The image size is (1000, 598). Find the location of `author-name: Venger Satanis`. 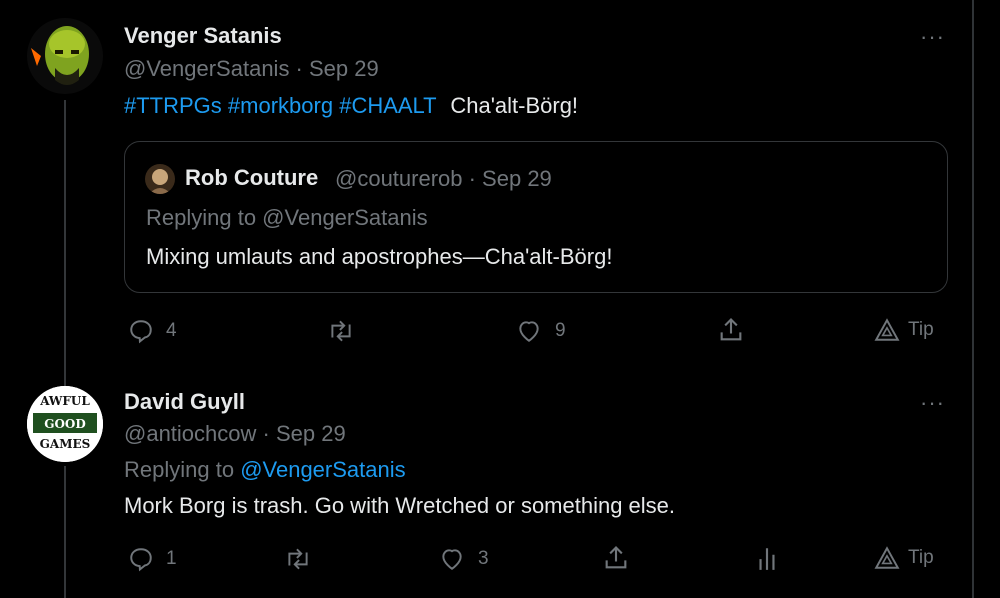

author-name: Venger Satanis is located at coordinates (203, 36).